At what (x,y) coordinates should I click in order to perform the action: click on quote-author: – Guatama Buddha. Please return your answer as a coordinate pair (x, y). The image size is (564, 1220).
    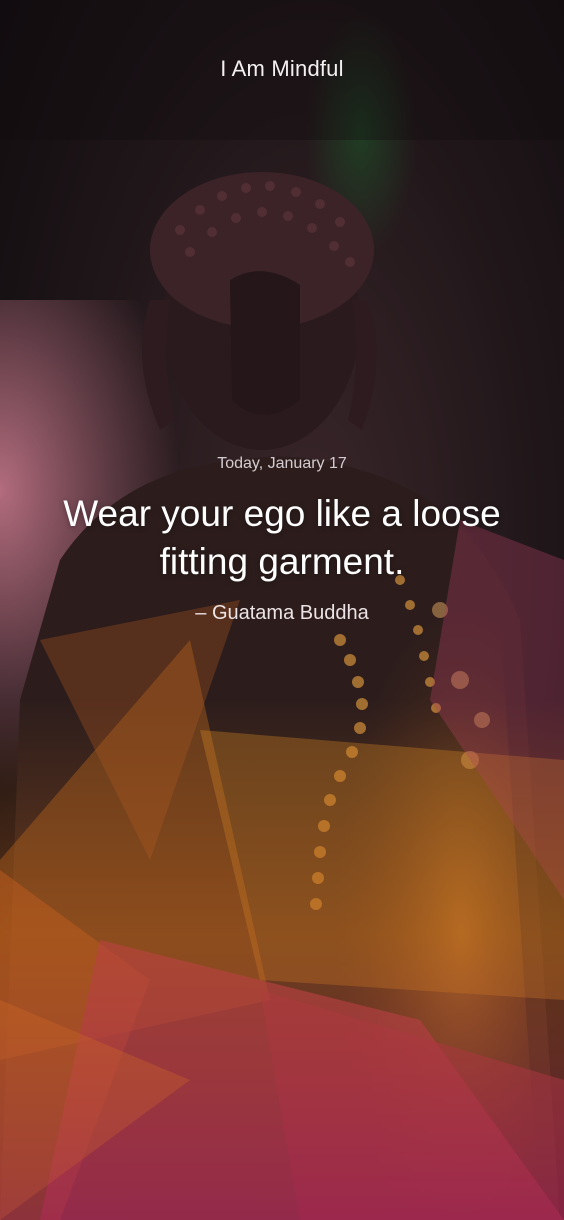
    Looking at the image, I should click on (282, 613).